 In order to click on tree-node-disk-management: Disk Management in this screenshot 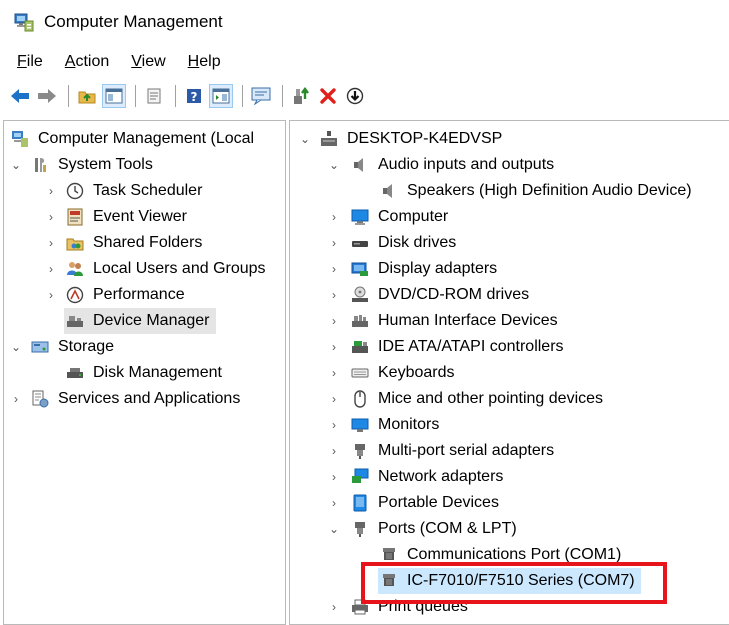, I will do `click(144, 373)`.